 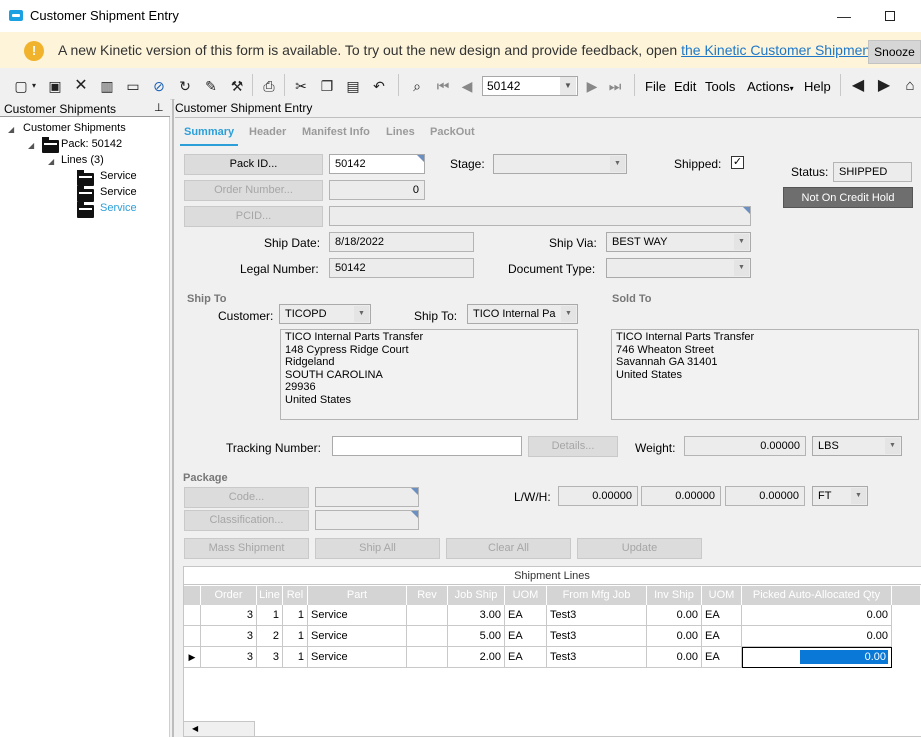 I want to click on save-icon: ▣, so click(x=55, y=86).